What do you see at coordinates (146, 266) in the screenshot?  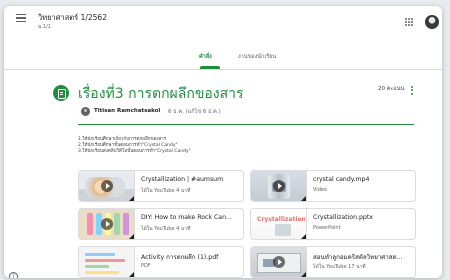 I see `attachment-subtitle: PDF` at bounding box center [146, 266].